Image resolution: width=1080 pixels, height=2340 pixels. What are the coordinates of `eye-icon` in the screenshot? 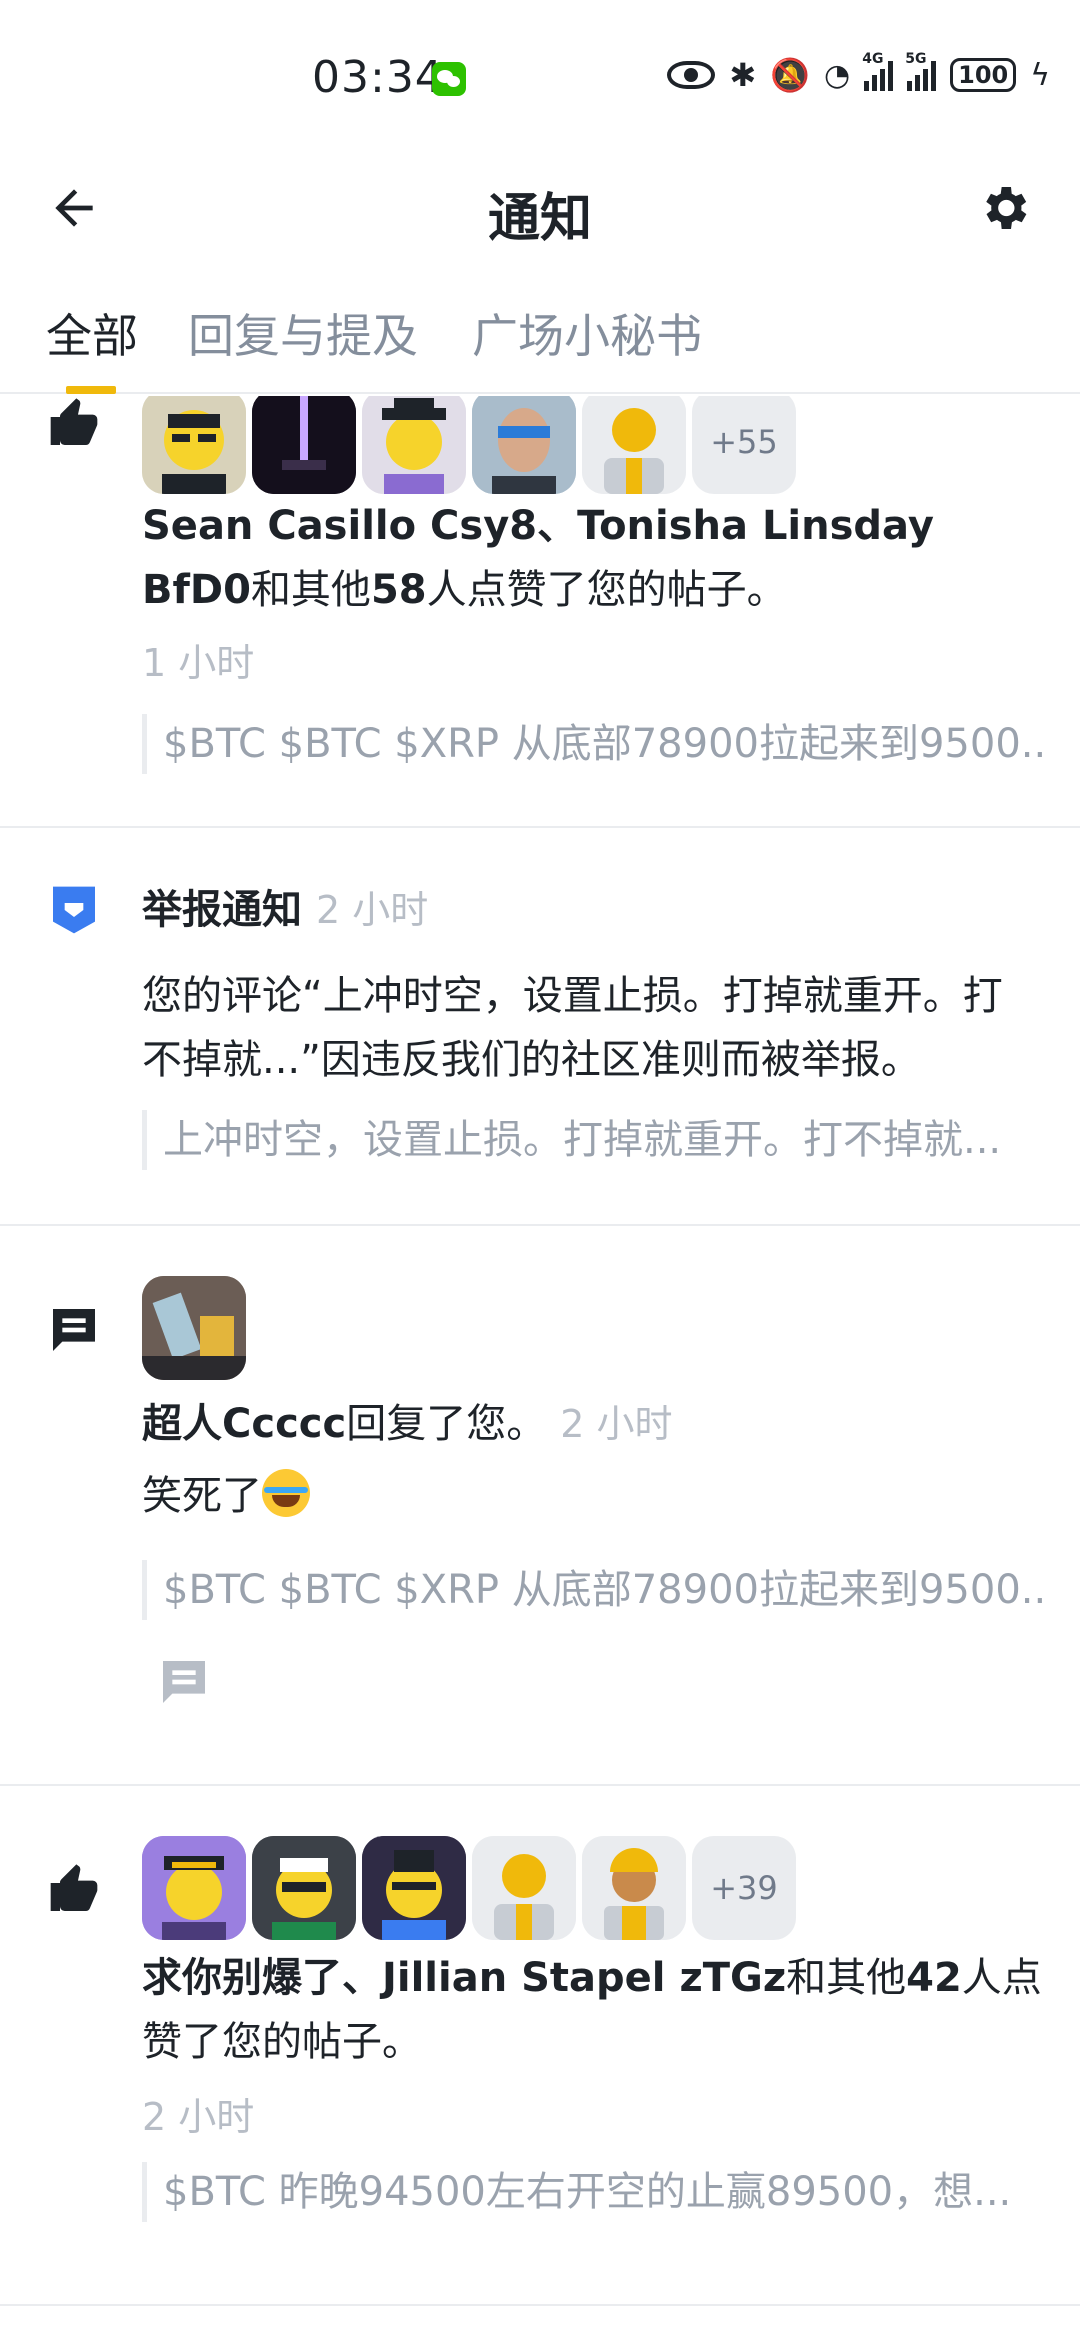 It's located at (691, 75).